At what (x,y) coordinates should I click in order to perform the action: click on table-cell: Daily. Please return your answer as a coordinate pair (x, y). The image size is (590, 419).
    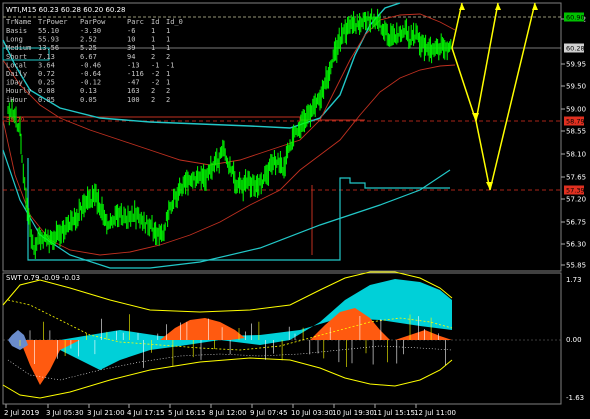
    Looking at the image, I should click on (16, 74).